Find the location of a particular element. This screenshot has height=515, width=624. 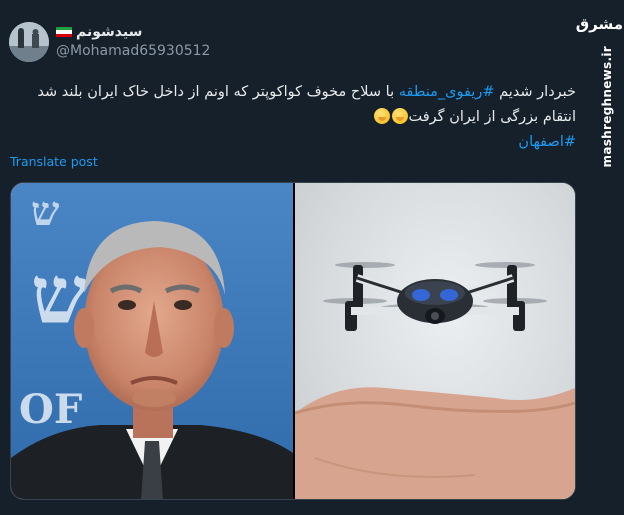

translate-post-link: Translate post is located at coordinates (54, 161).